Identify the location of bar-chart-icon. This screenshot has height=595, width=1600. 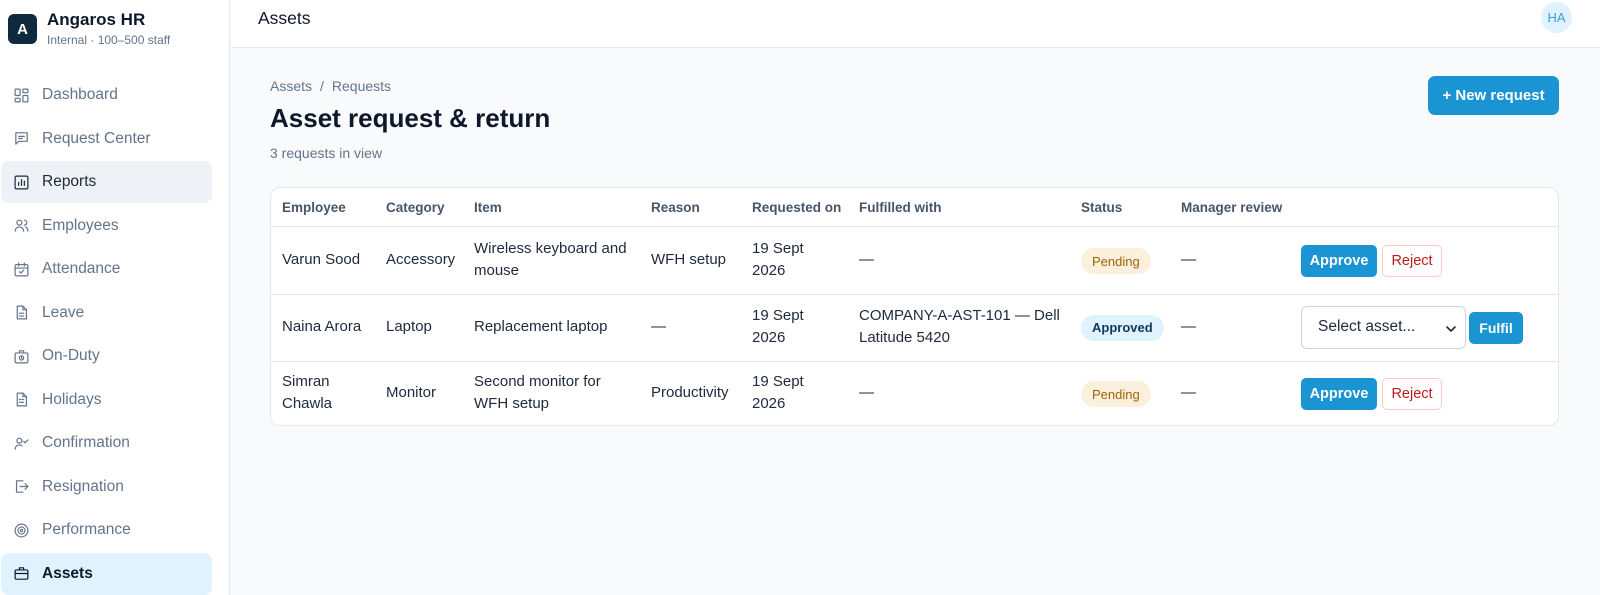
(21, 182).